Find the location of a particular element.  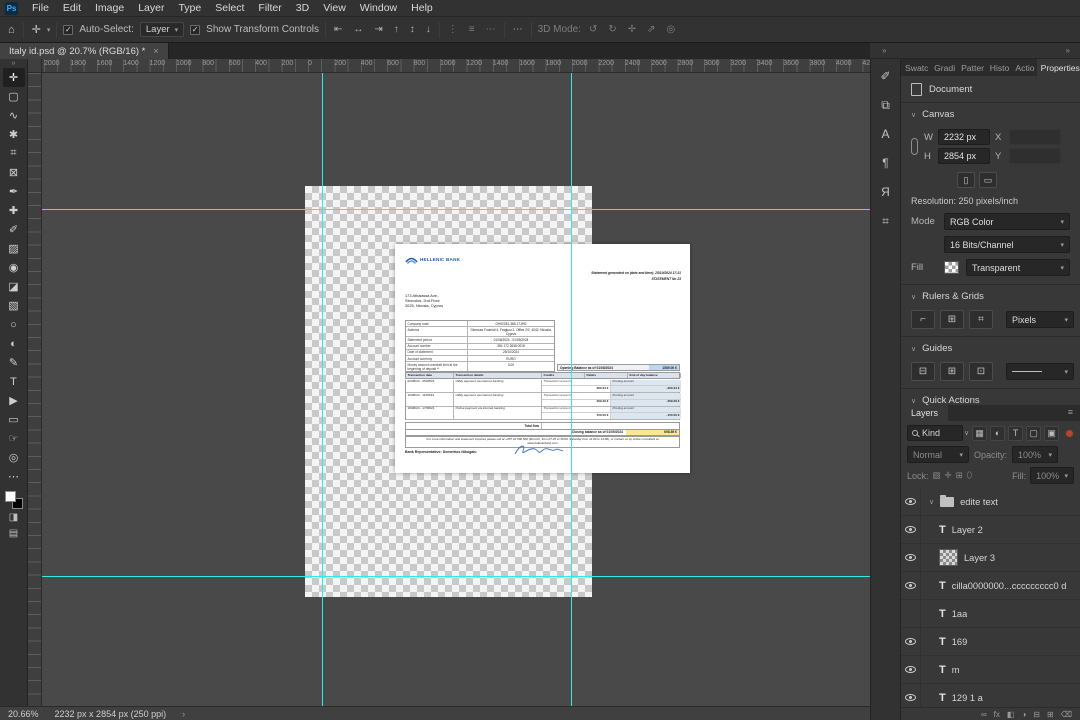

layer-row: ∨ cilla0000000...ccccccccc0 d is located at coordinates (990, 586).